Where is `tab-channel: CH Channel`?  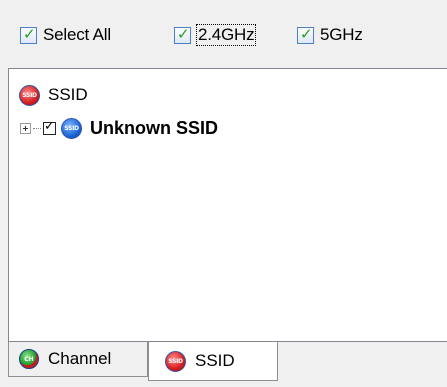 tab-channel: CH Channel is located at coordinates (78, 359).